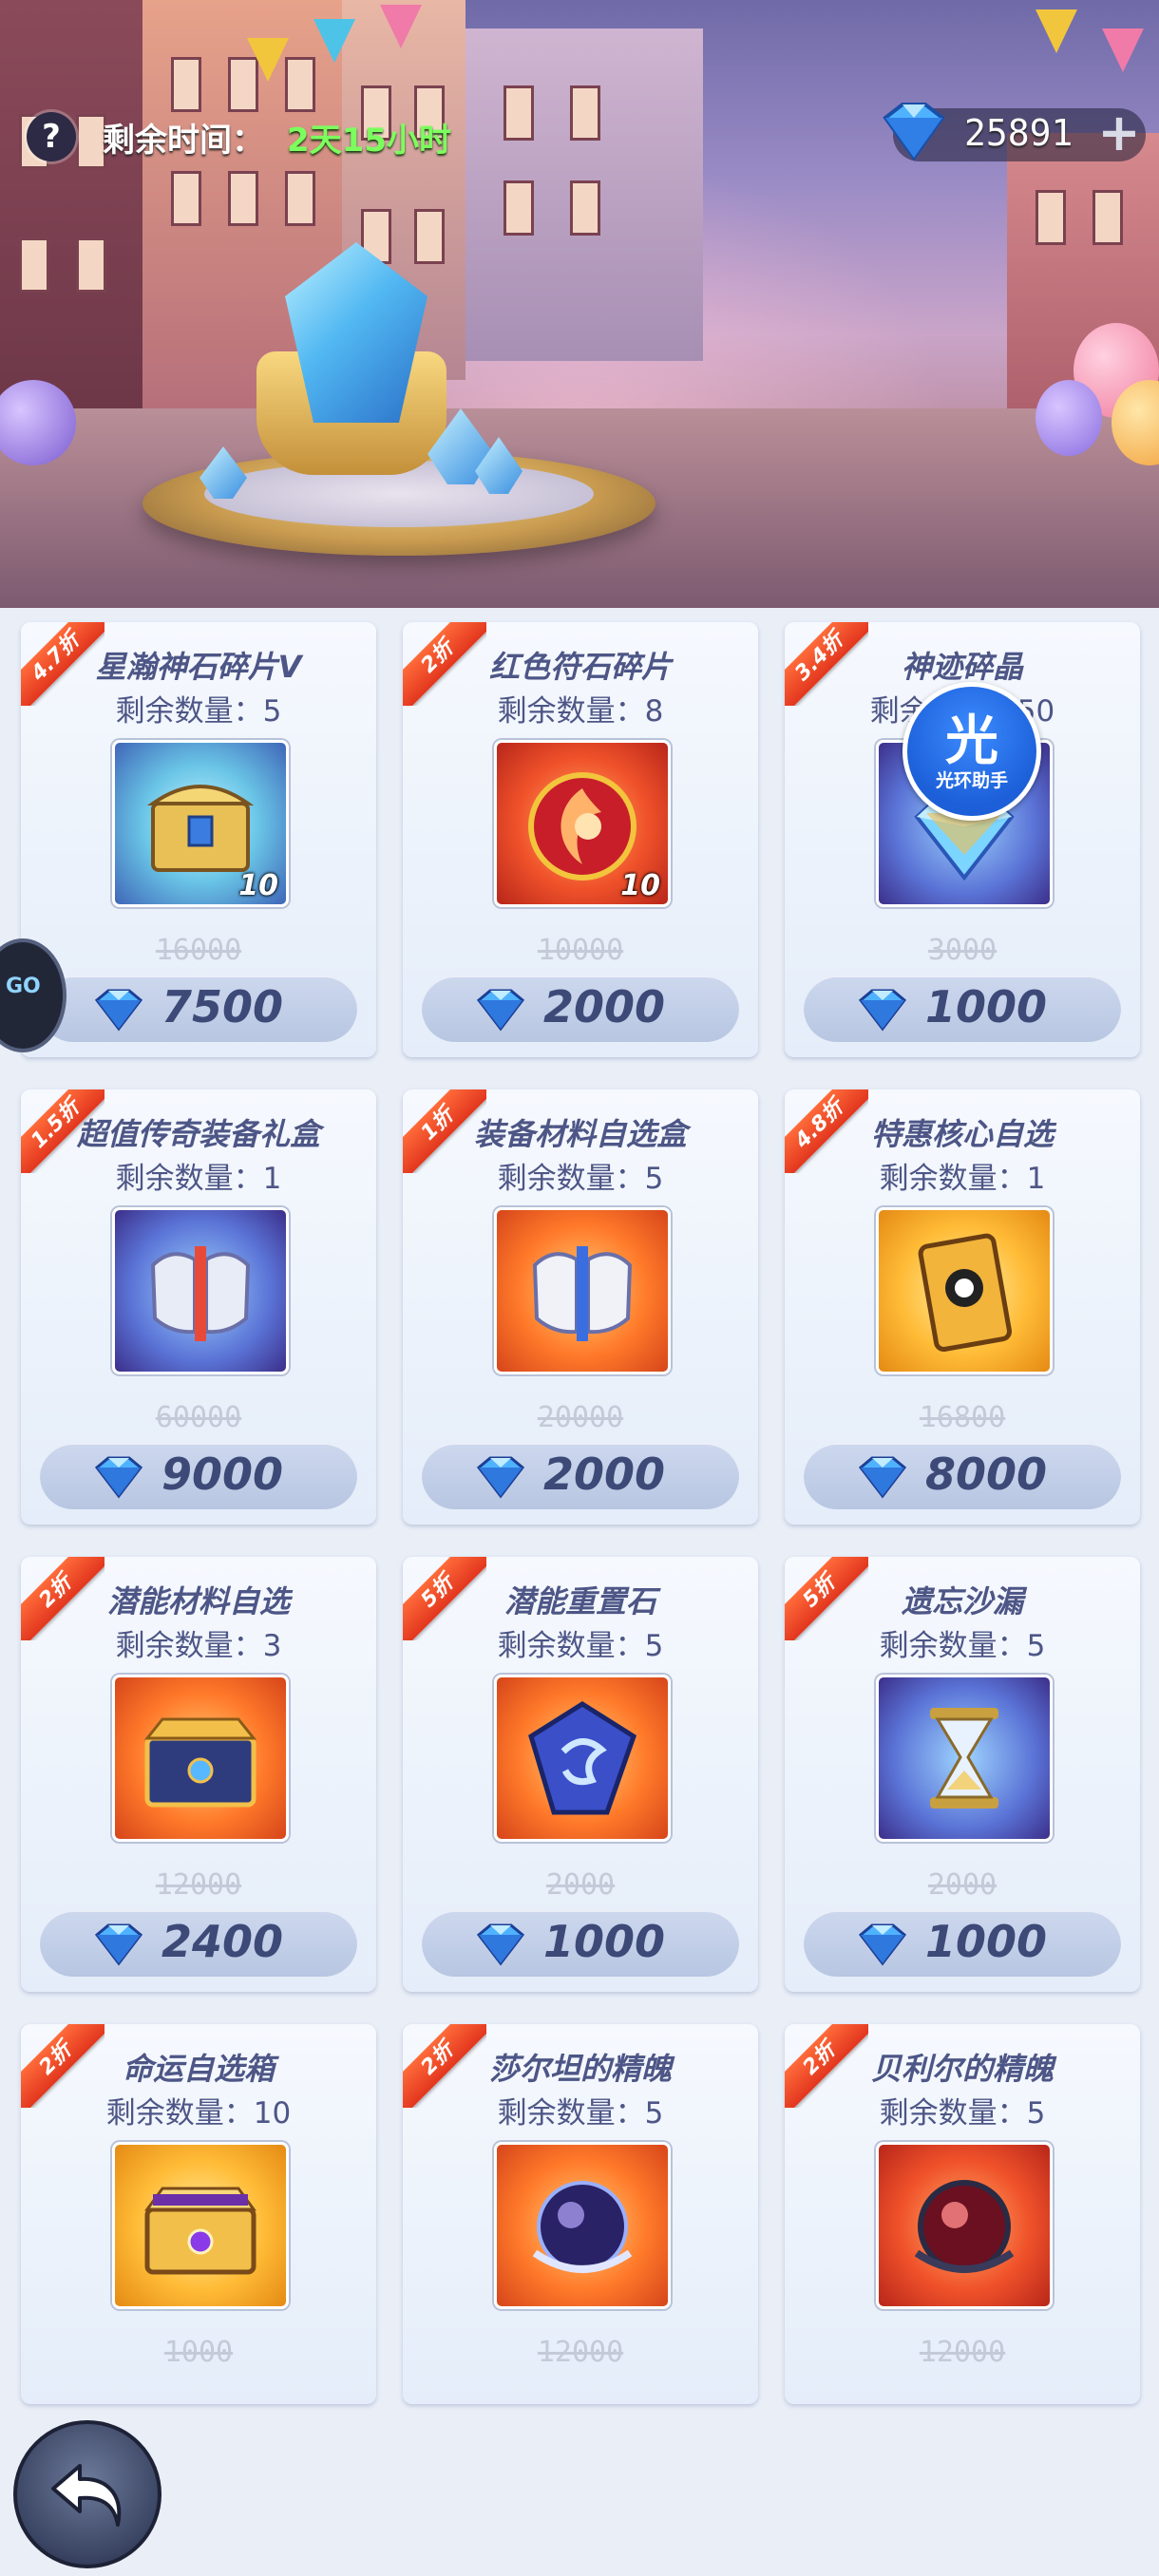  What do you see at coordinates (369, 141) in the screenshot?
I see `remaining-time-value: 2天15小时` at bounding box center [369, 141].